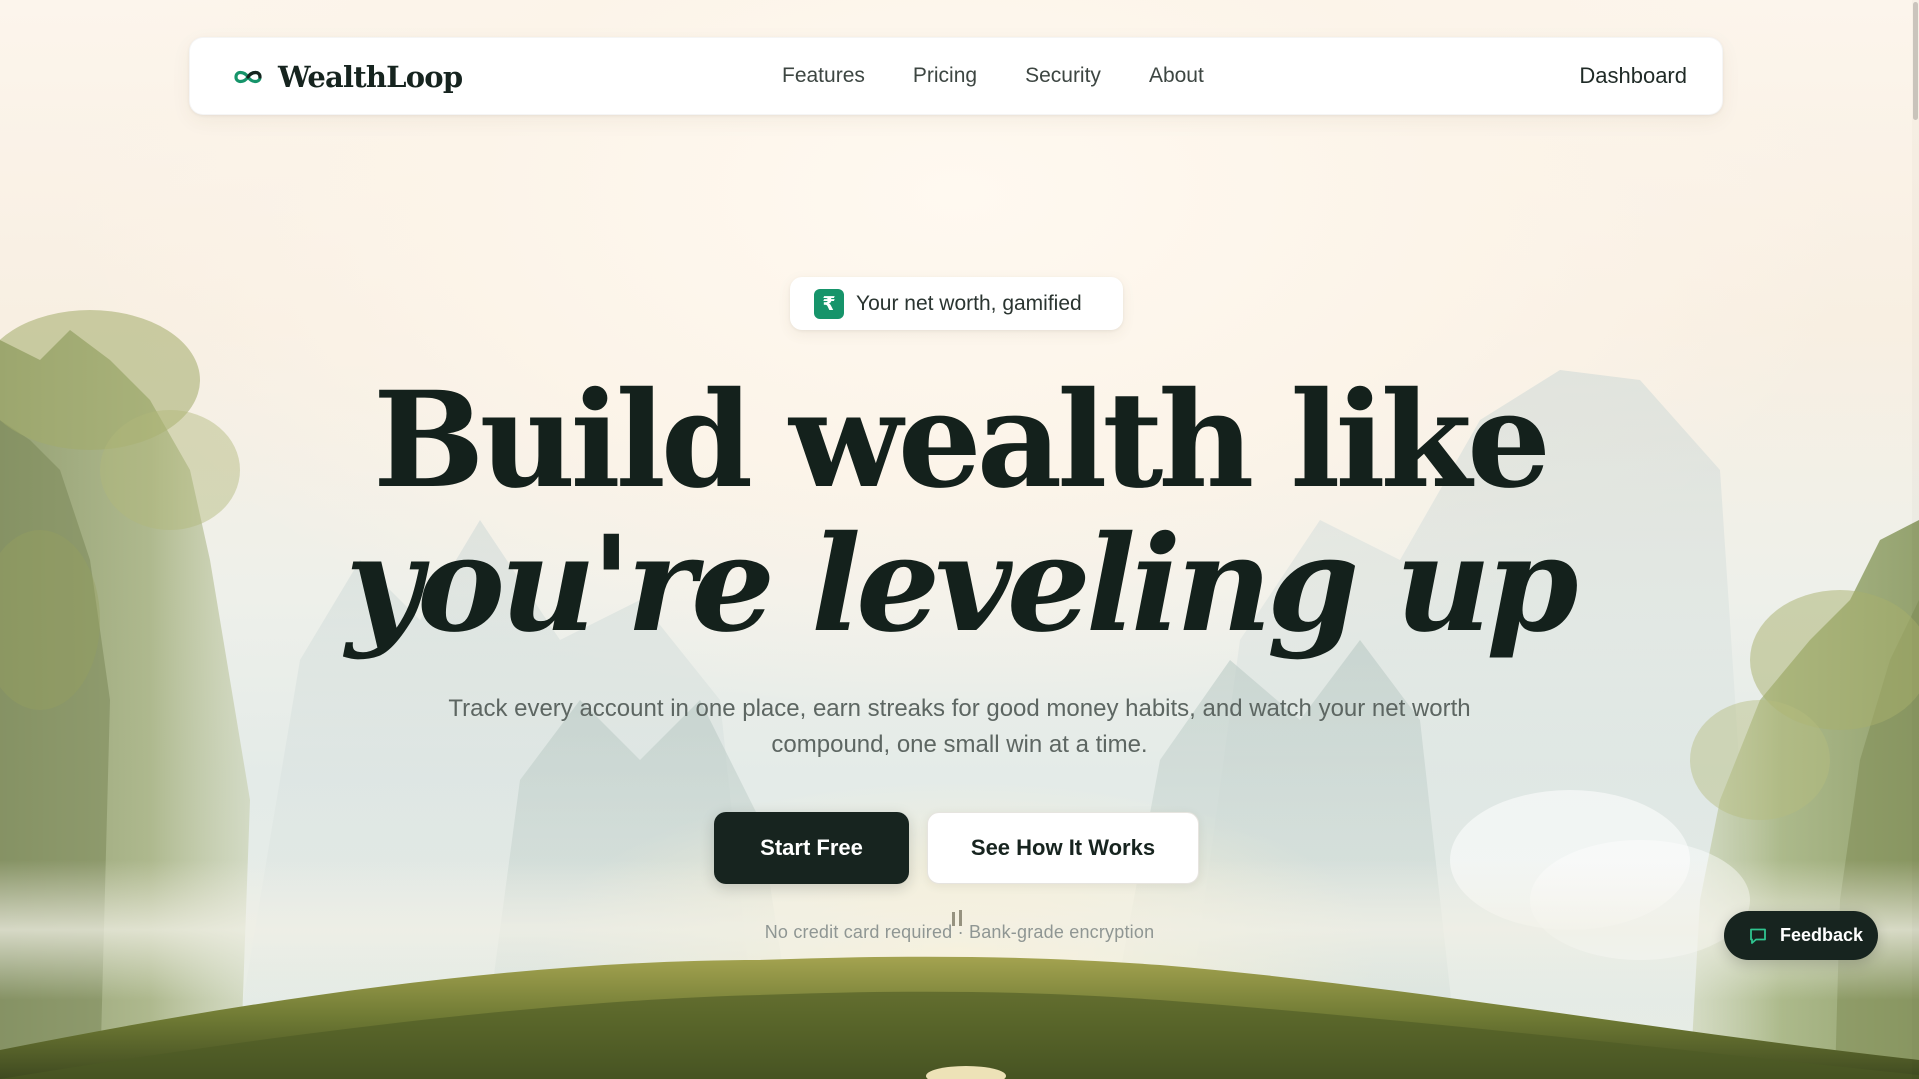 This screenshot has width=1919, height=1079. Describe the element at coordinates (1758, 936) in the screenshot. I see `chat-bubble-icon` at that location.